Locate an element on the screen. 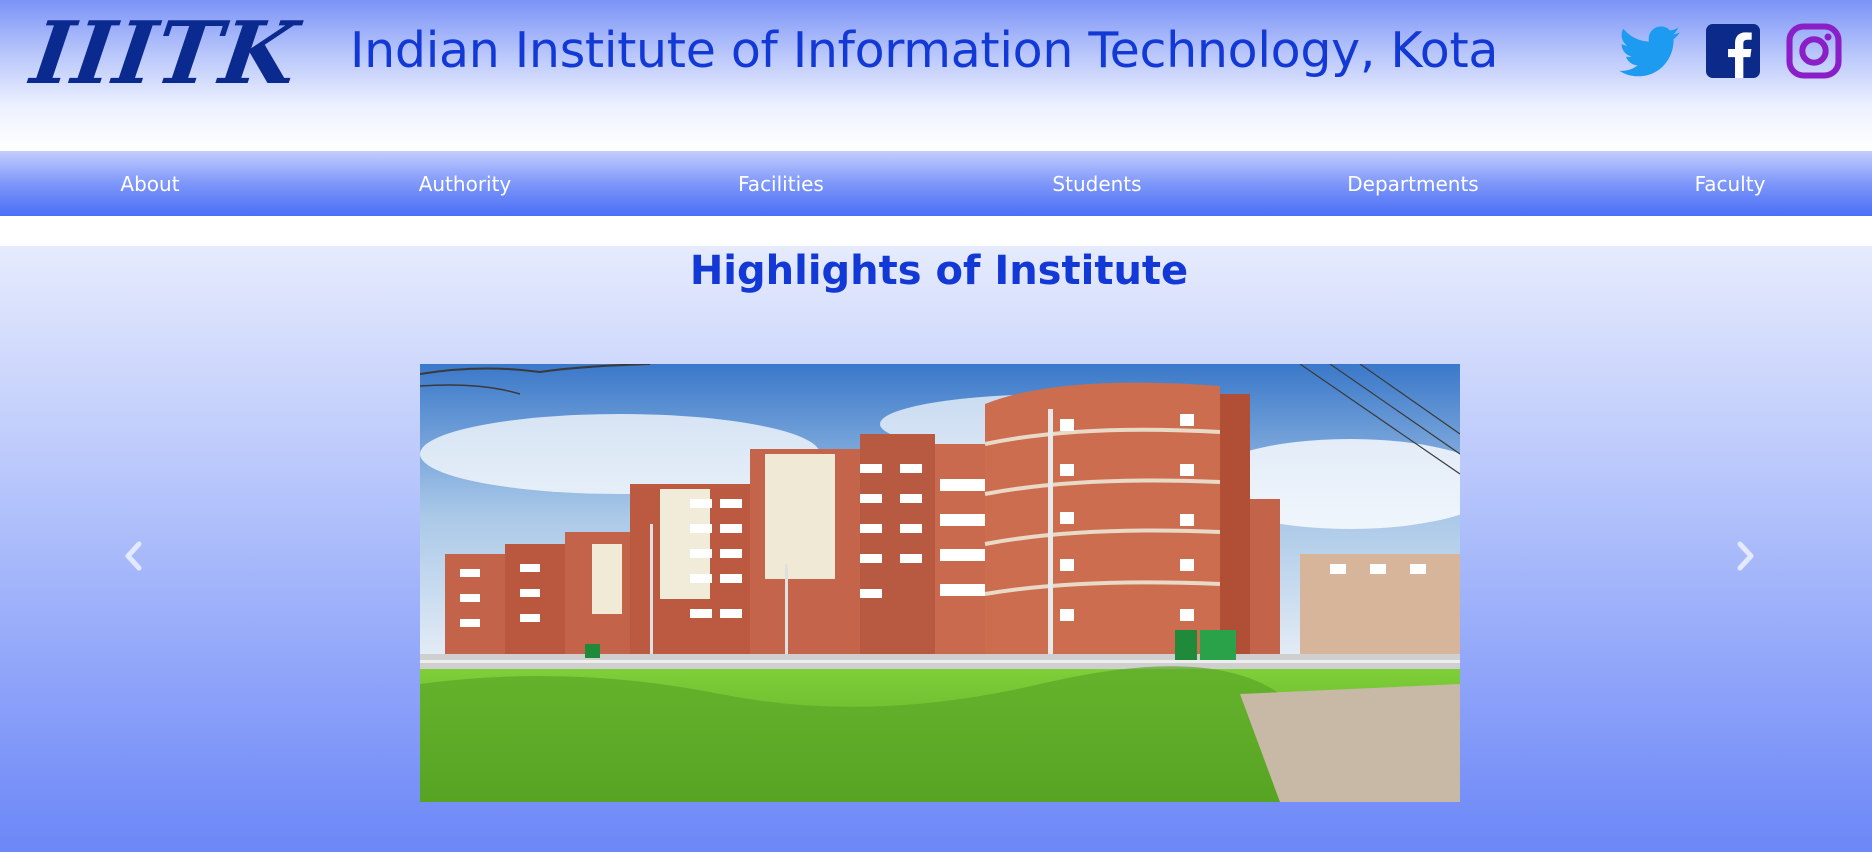 The height and width of the screenshot is (852, 1872). facebook-icon is located at coordinates (1733, 51).